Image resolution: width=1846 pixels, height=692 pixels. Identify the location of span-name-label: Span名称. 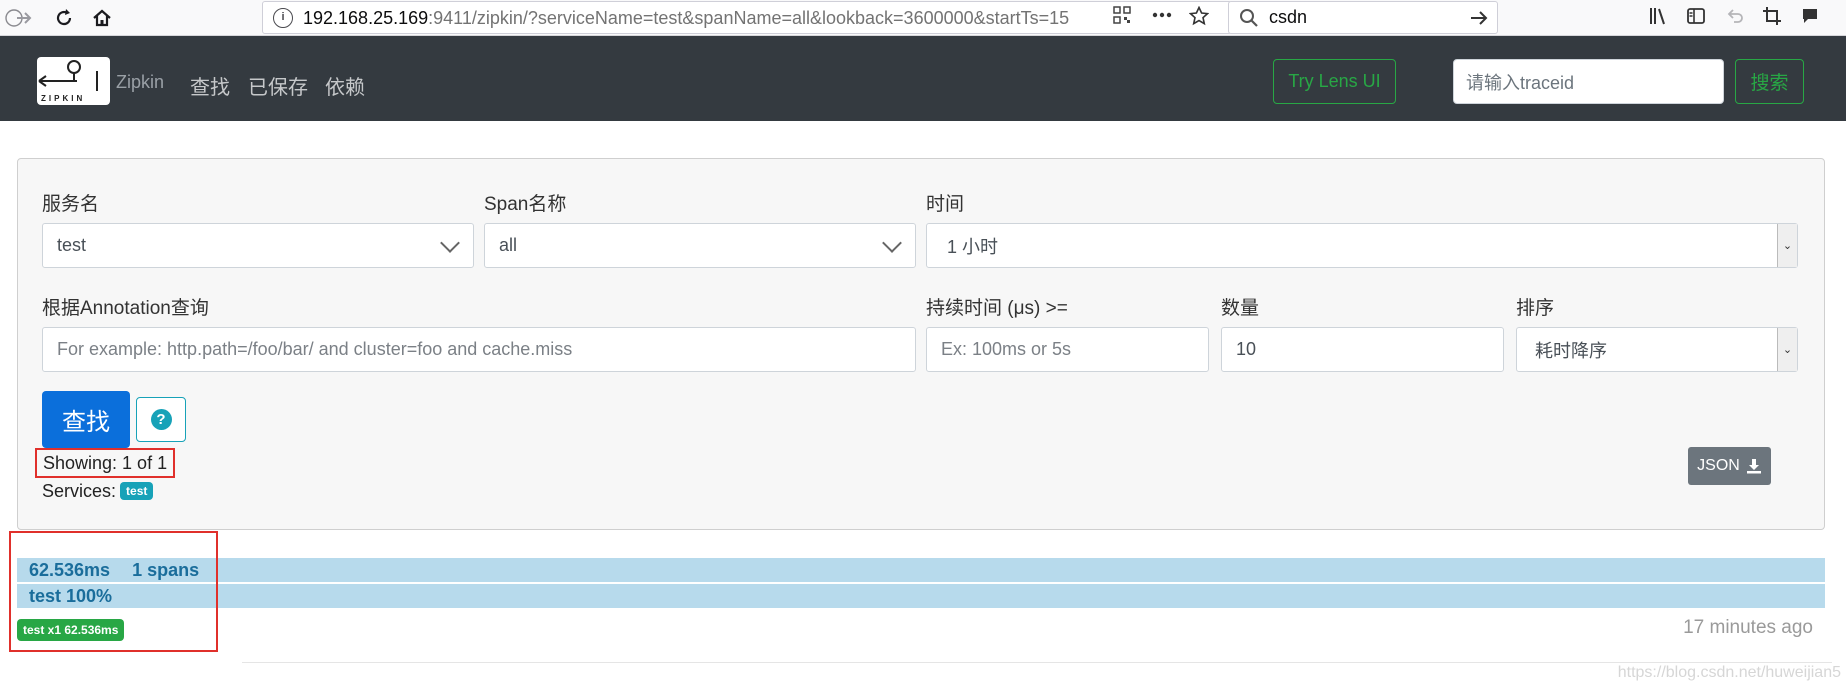
(525, 204).